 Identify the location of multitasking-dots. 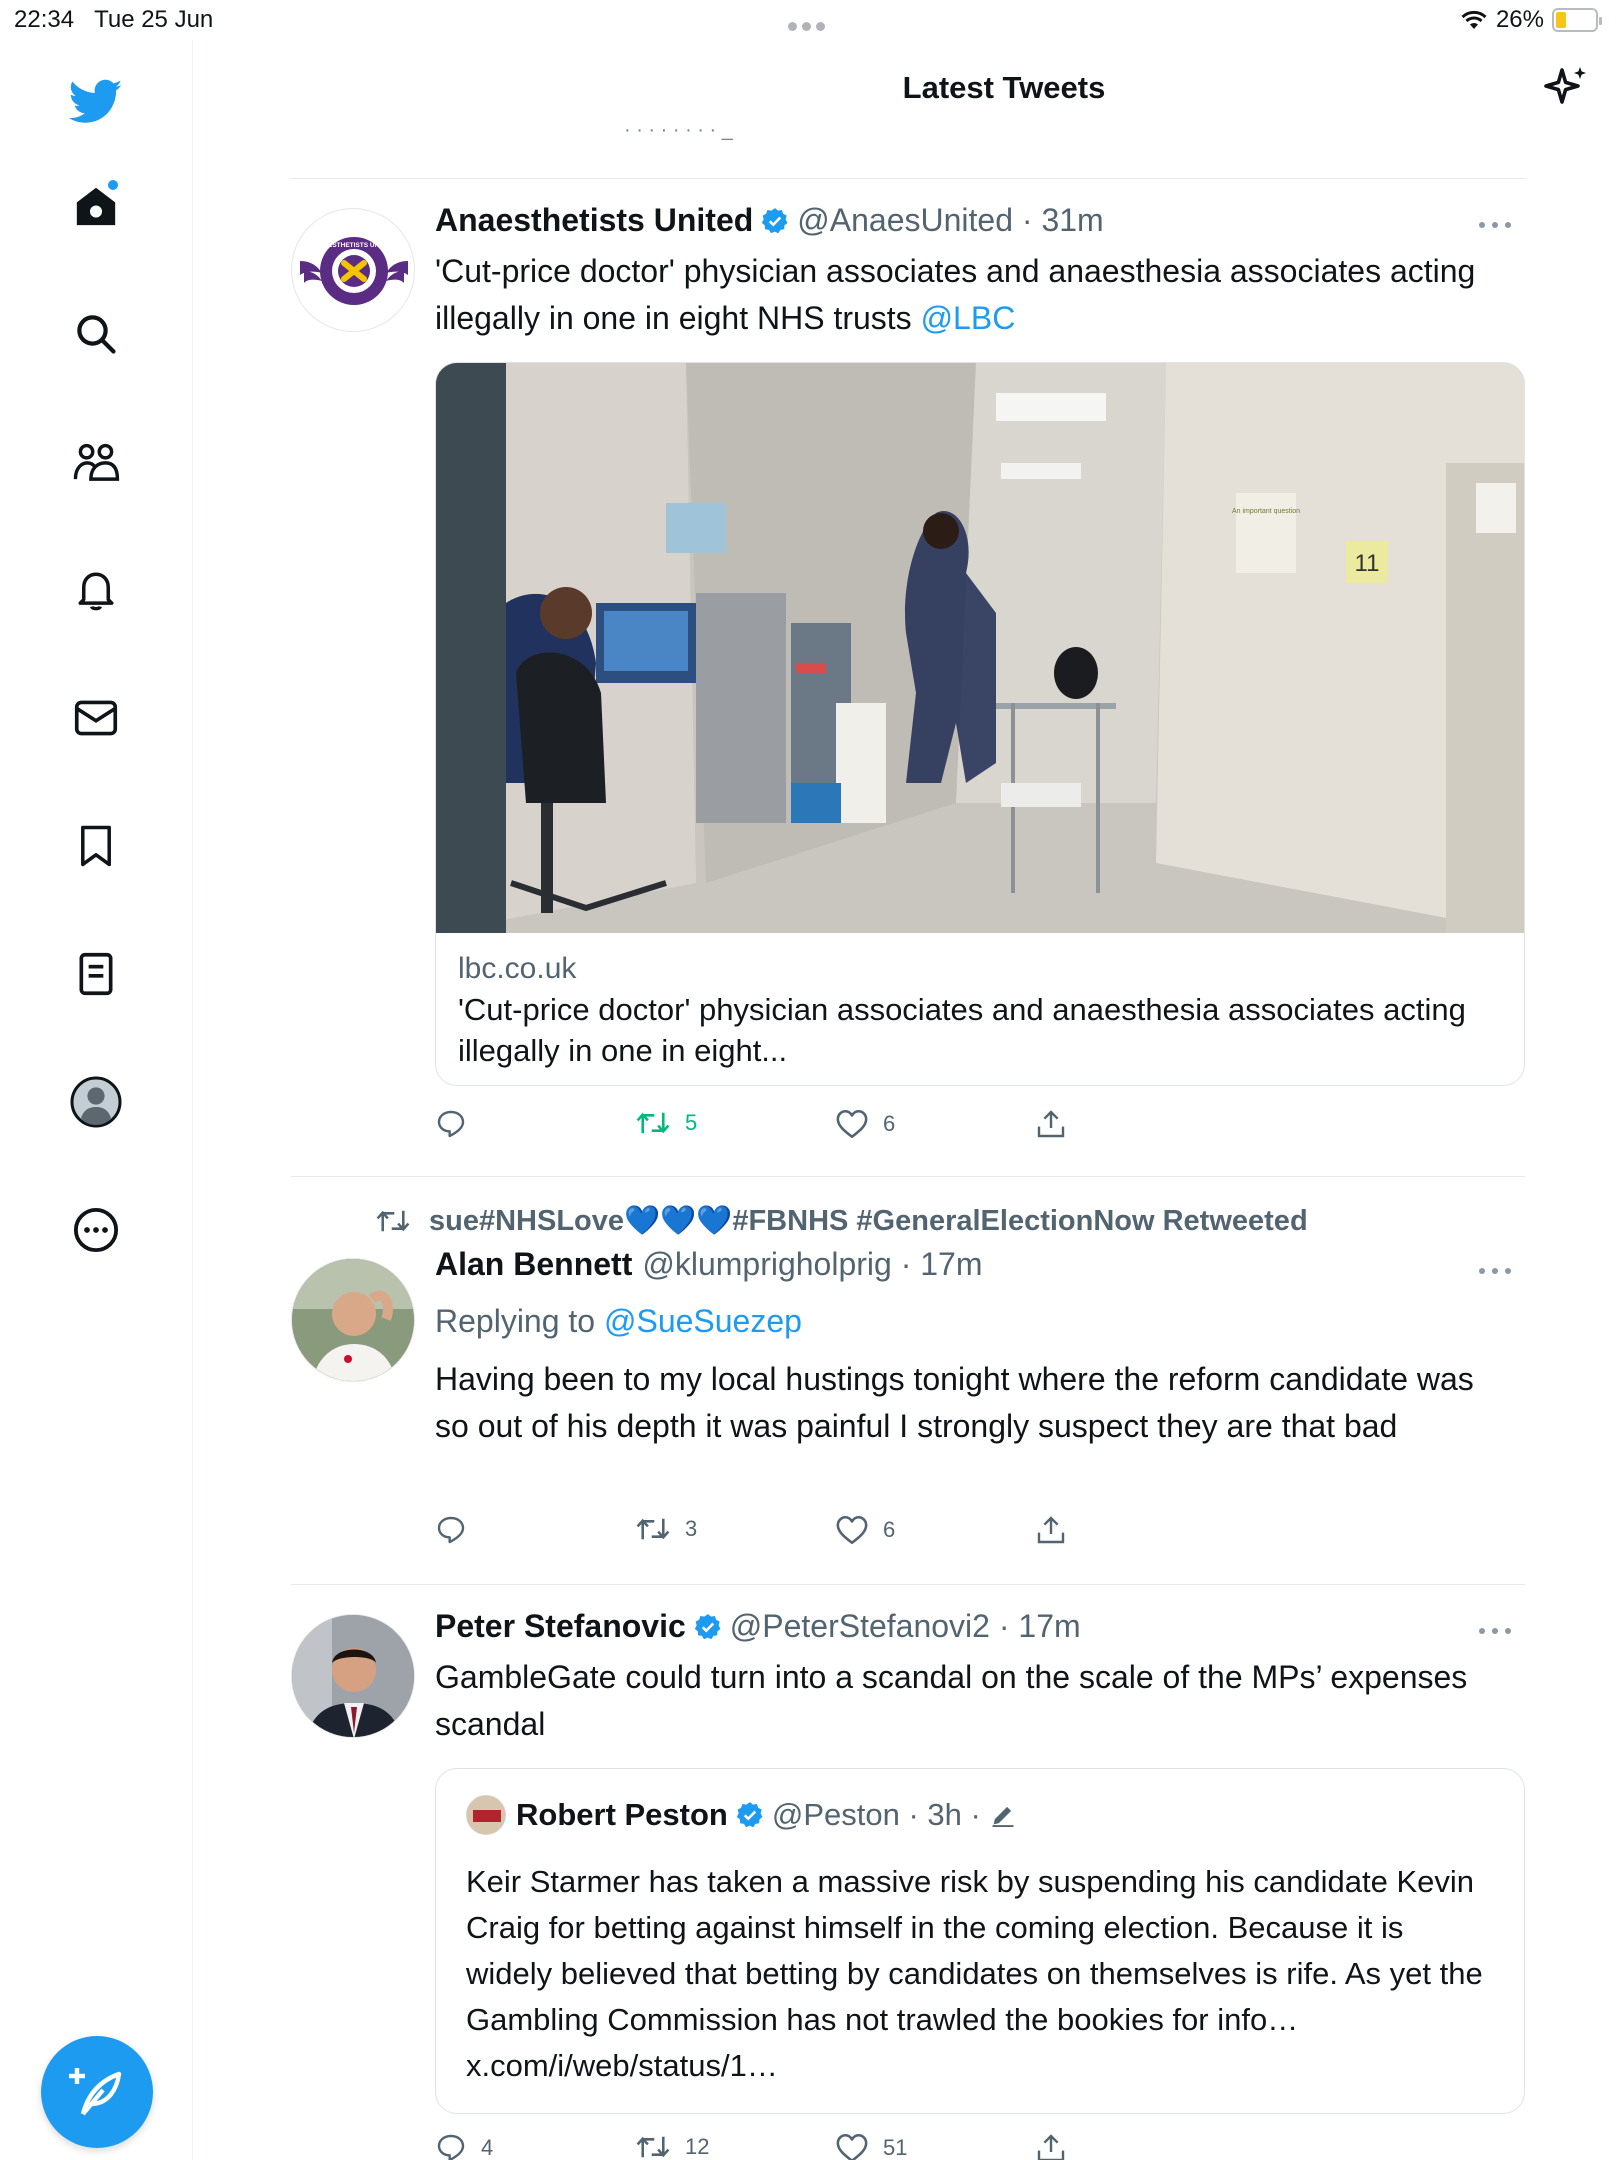
(812, 24).